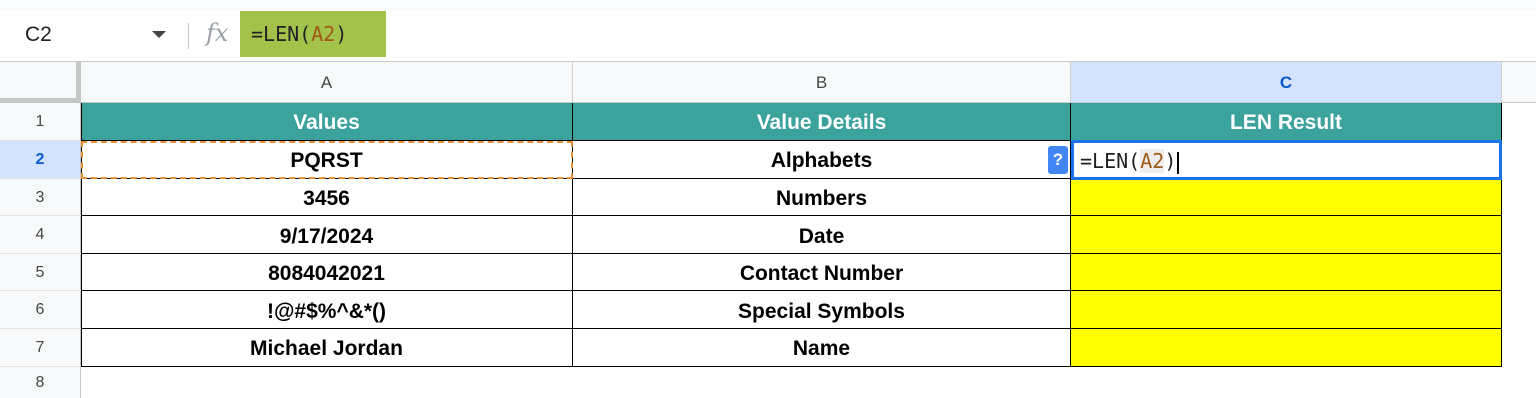 This screenshot has height=398, width=1536. Describe the element at coordinates (822, 160) in the screenshot. I see `cell-b2: Alphabets` at that location.